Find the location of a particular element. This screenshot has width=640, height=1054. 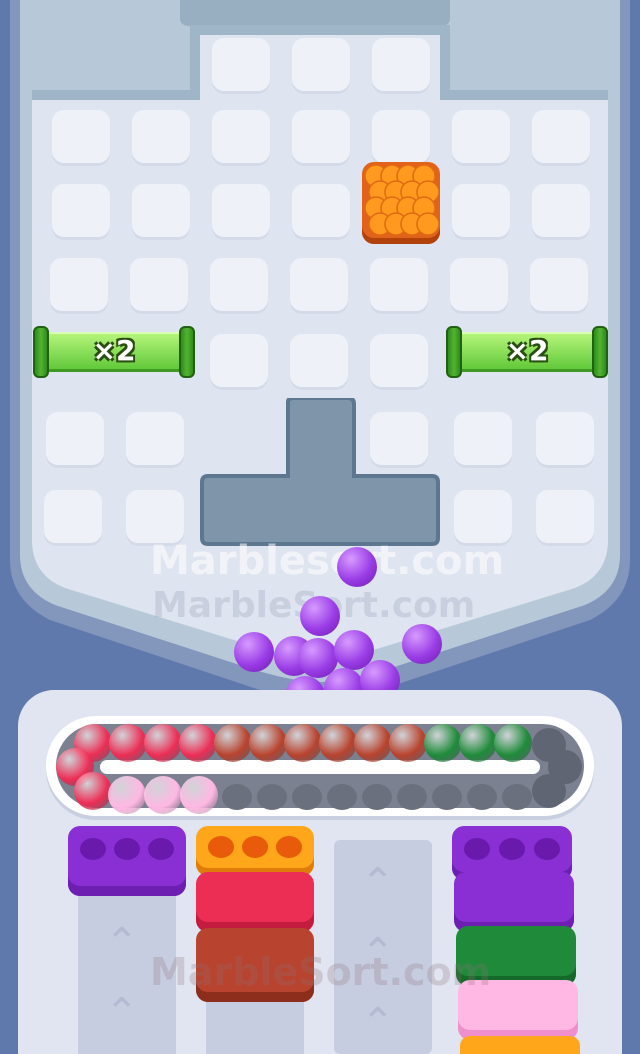

t-shaped-drain is located at coordinates (320, 472).